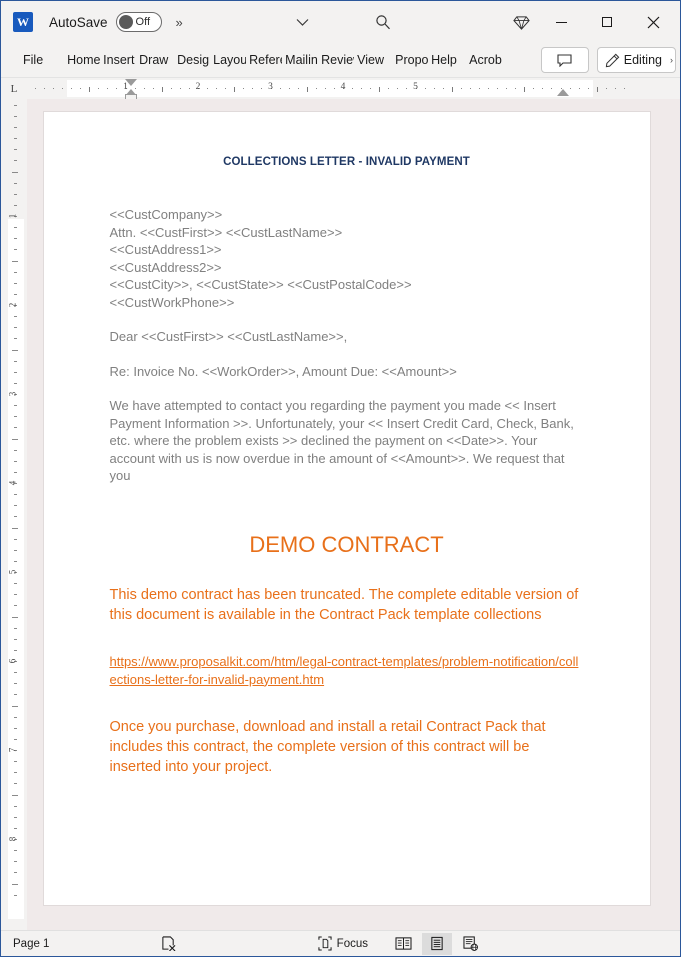 This screenshot has height=957, width=681. What do you see at coordinates (166, 214) in the screenshot?
I see `address-line: <<CustCompany>>` at bounding box center [166, 214].